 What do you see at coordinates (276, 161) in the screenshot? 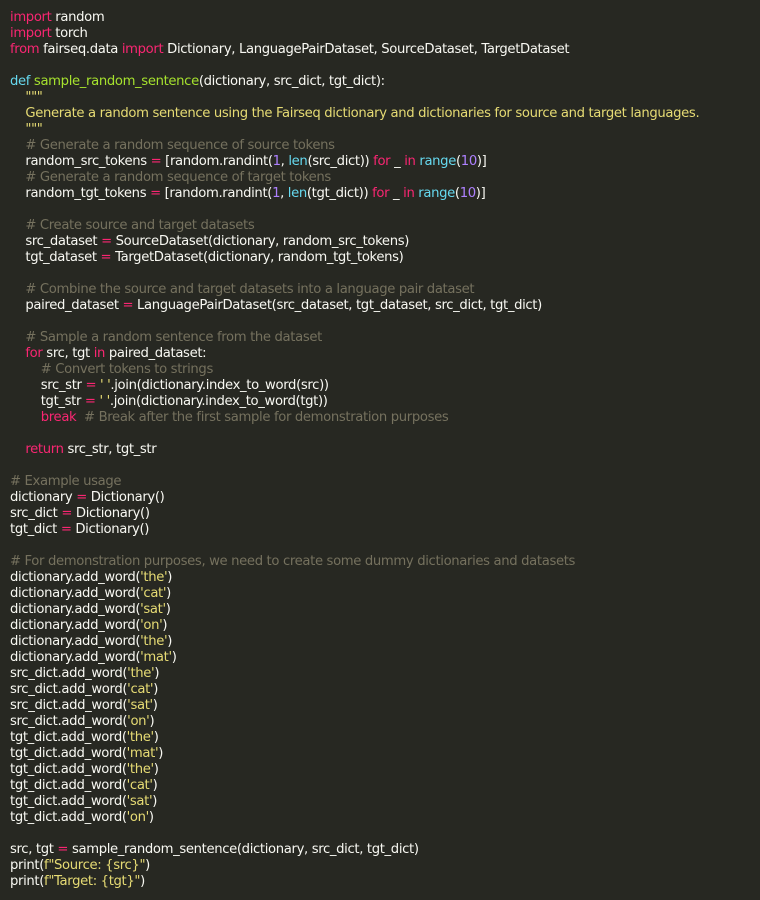
I see `code-token: 1` at bounding box center [276, 161].